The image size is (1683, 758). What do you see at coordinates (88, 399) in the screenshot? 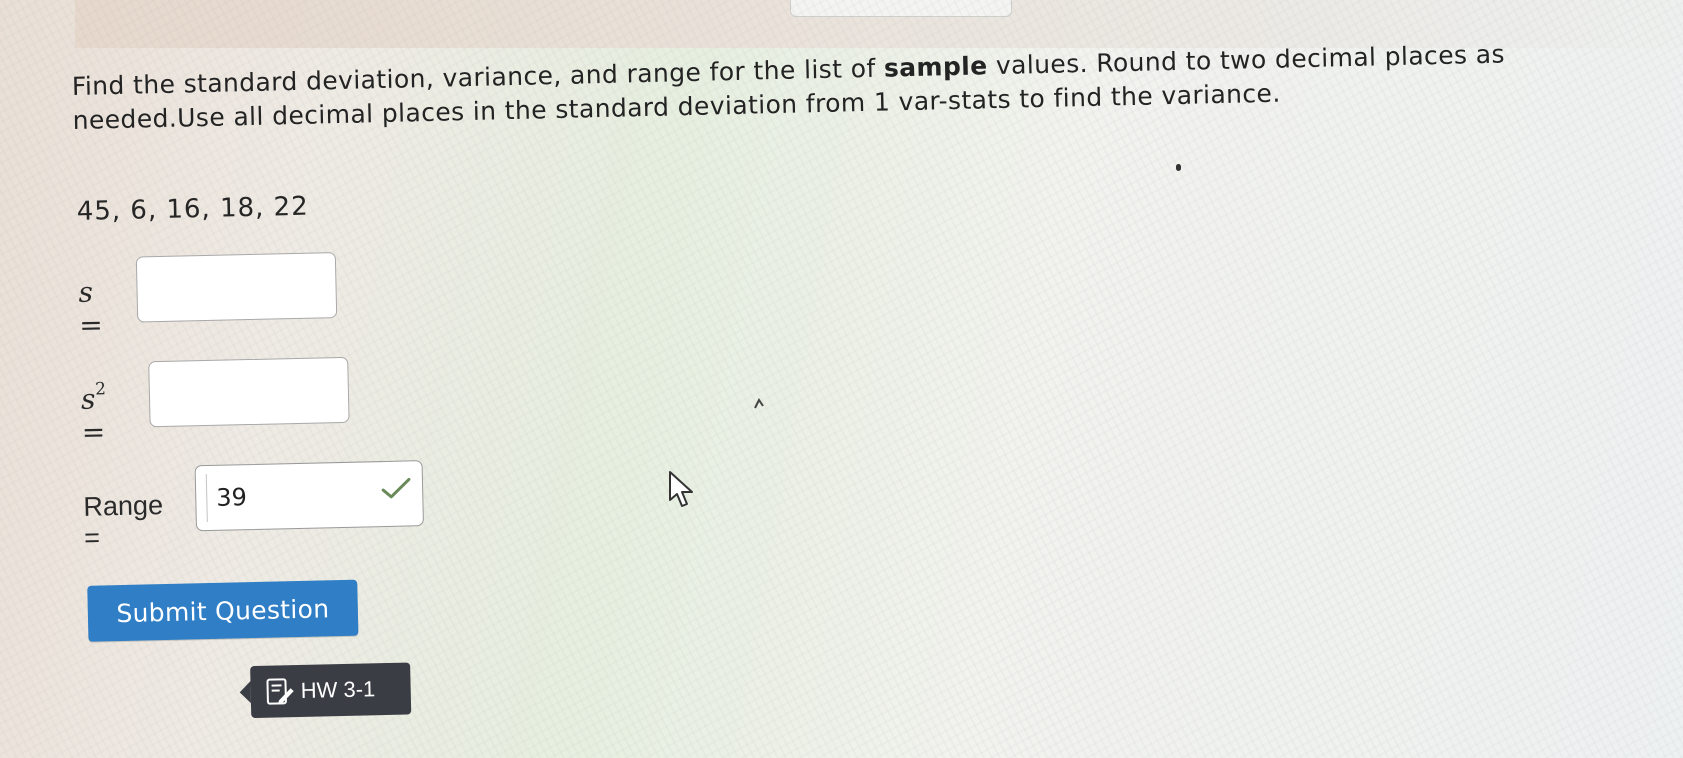
I see `variance-label-base: s` at bounding box center [88, 399].